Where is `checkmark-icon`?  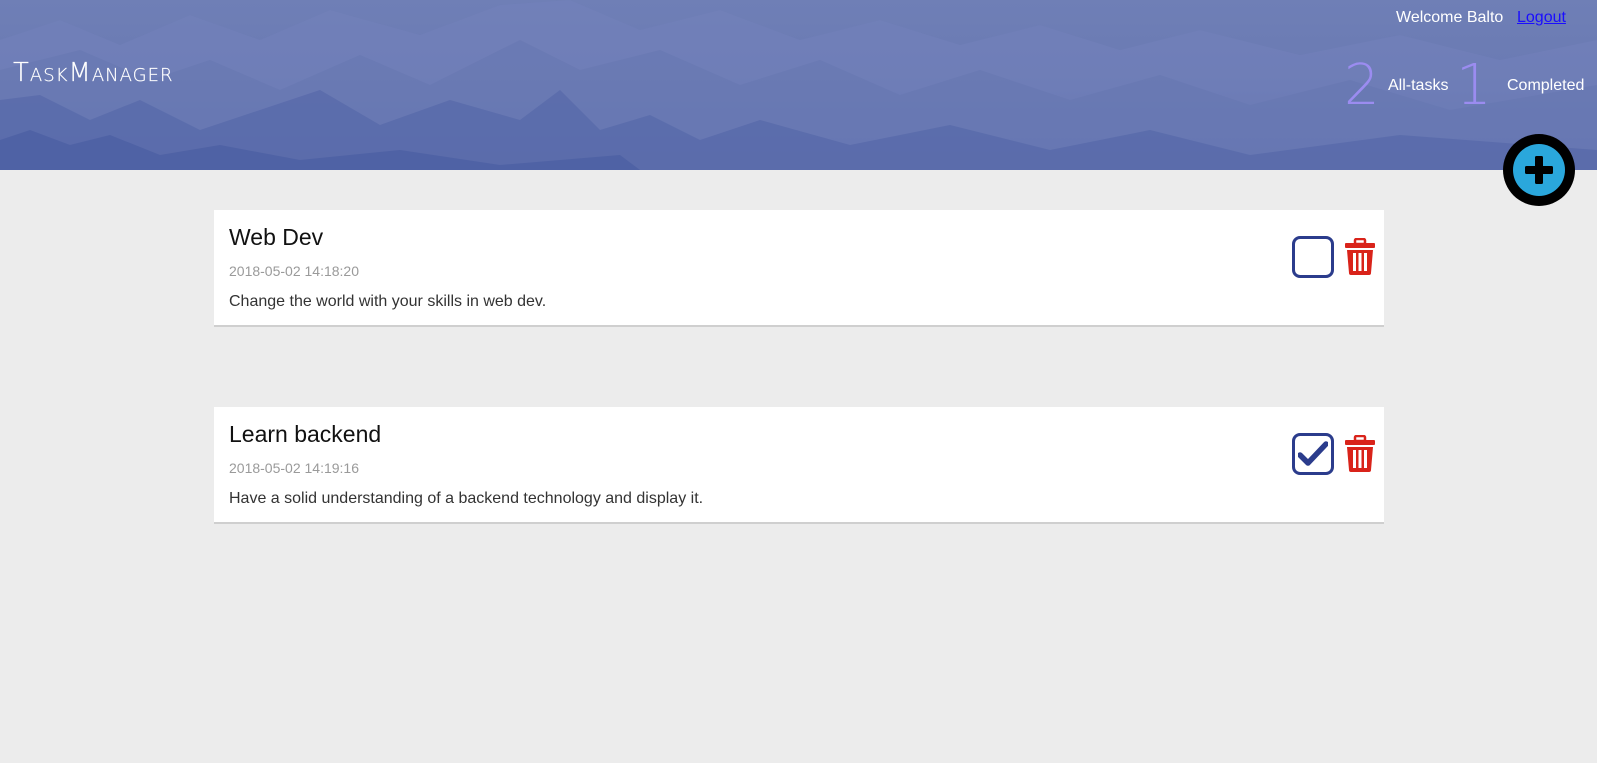 checkmark-icon is located at coordinates (1313, 453).